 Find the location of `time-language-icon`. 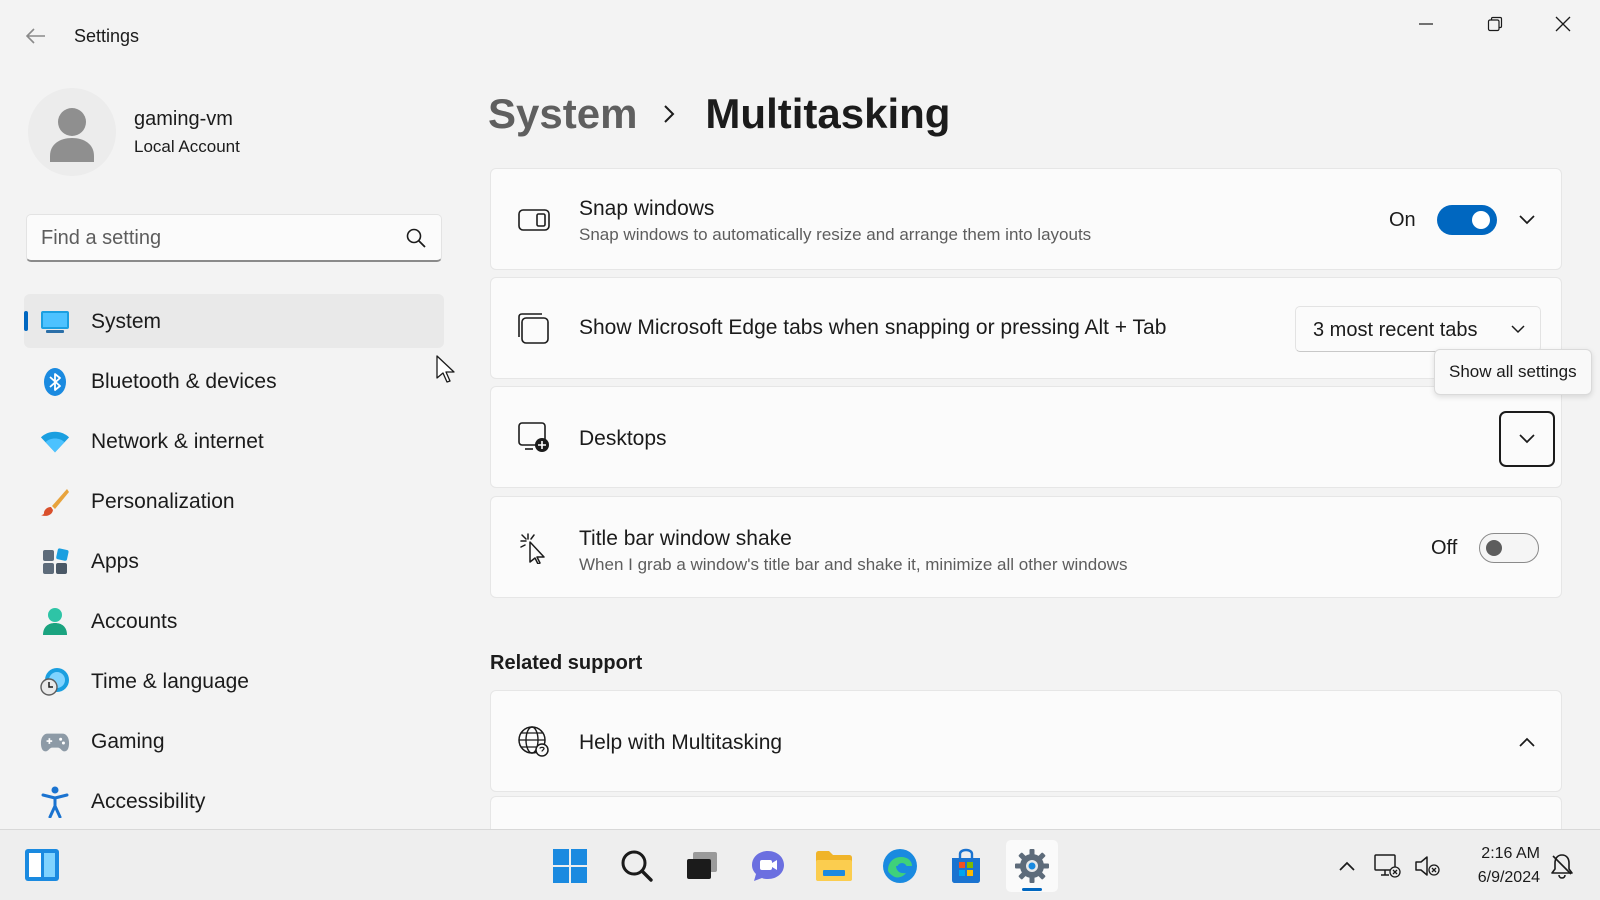

time-language-icon is located at coordinates (55, 682).